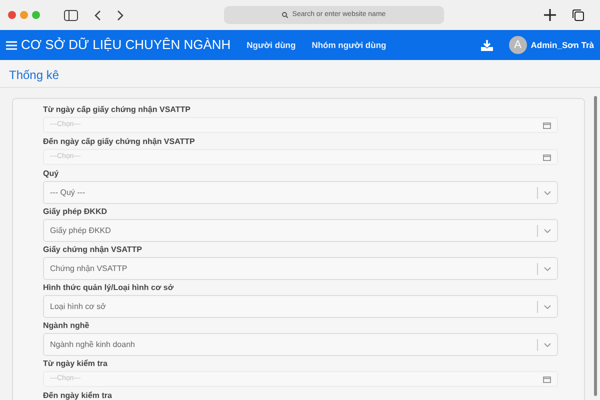 The image size is (600, 400). I want to click on menu-icon, so click(11, 45).